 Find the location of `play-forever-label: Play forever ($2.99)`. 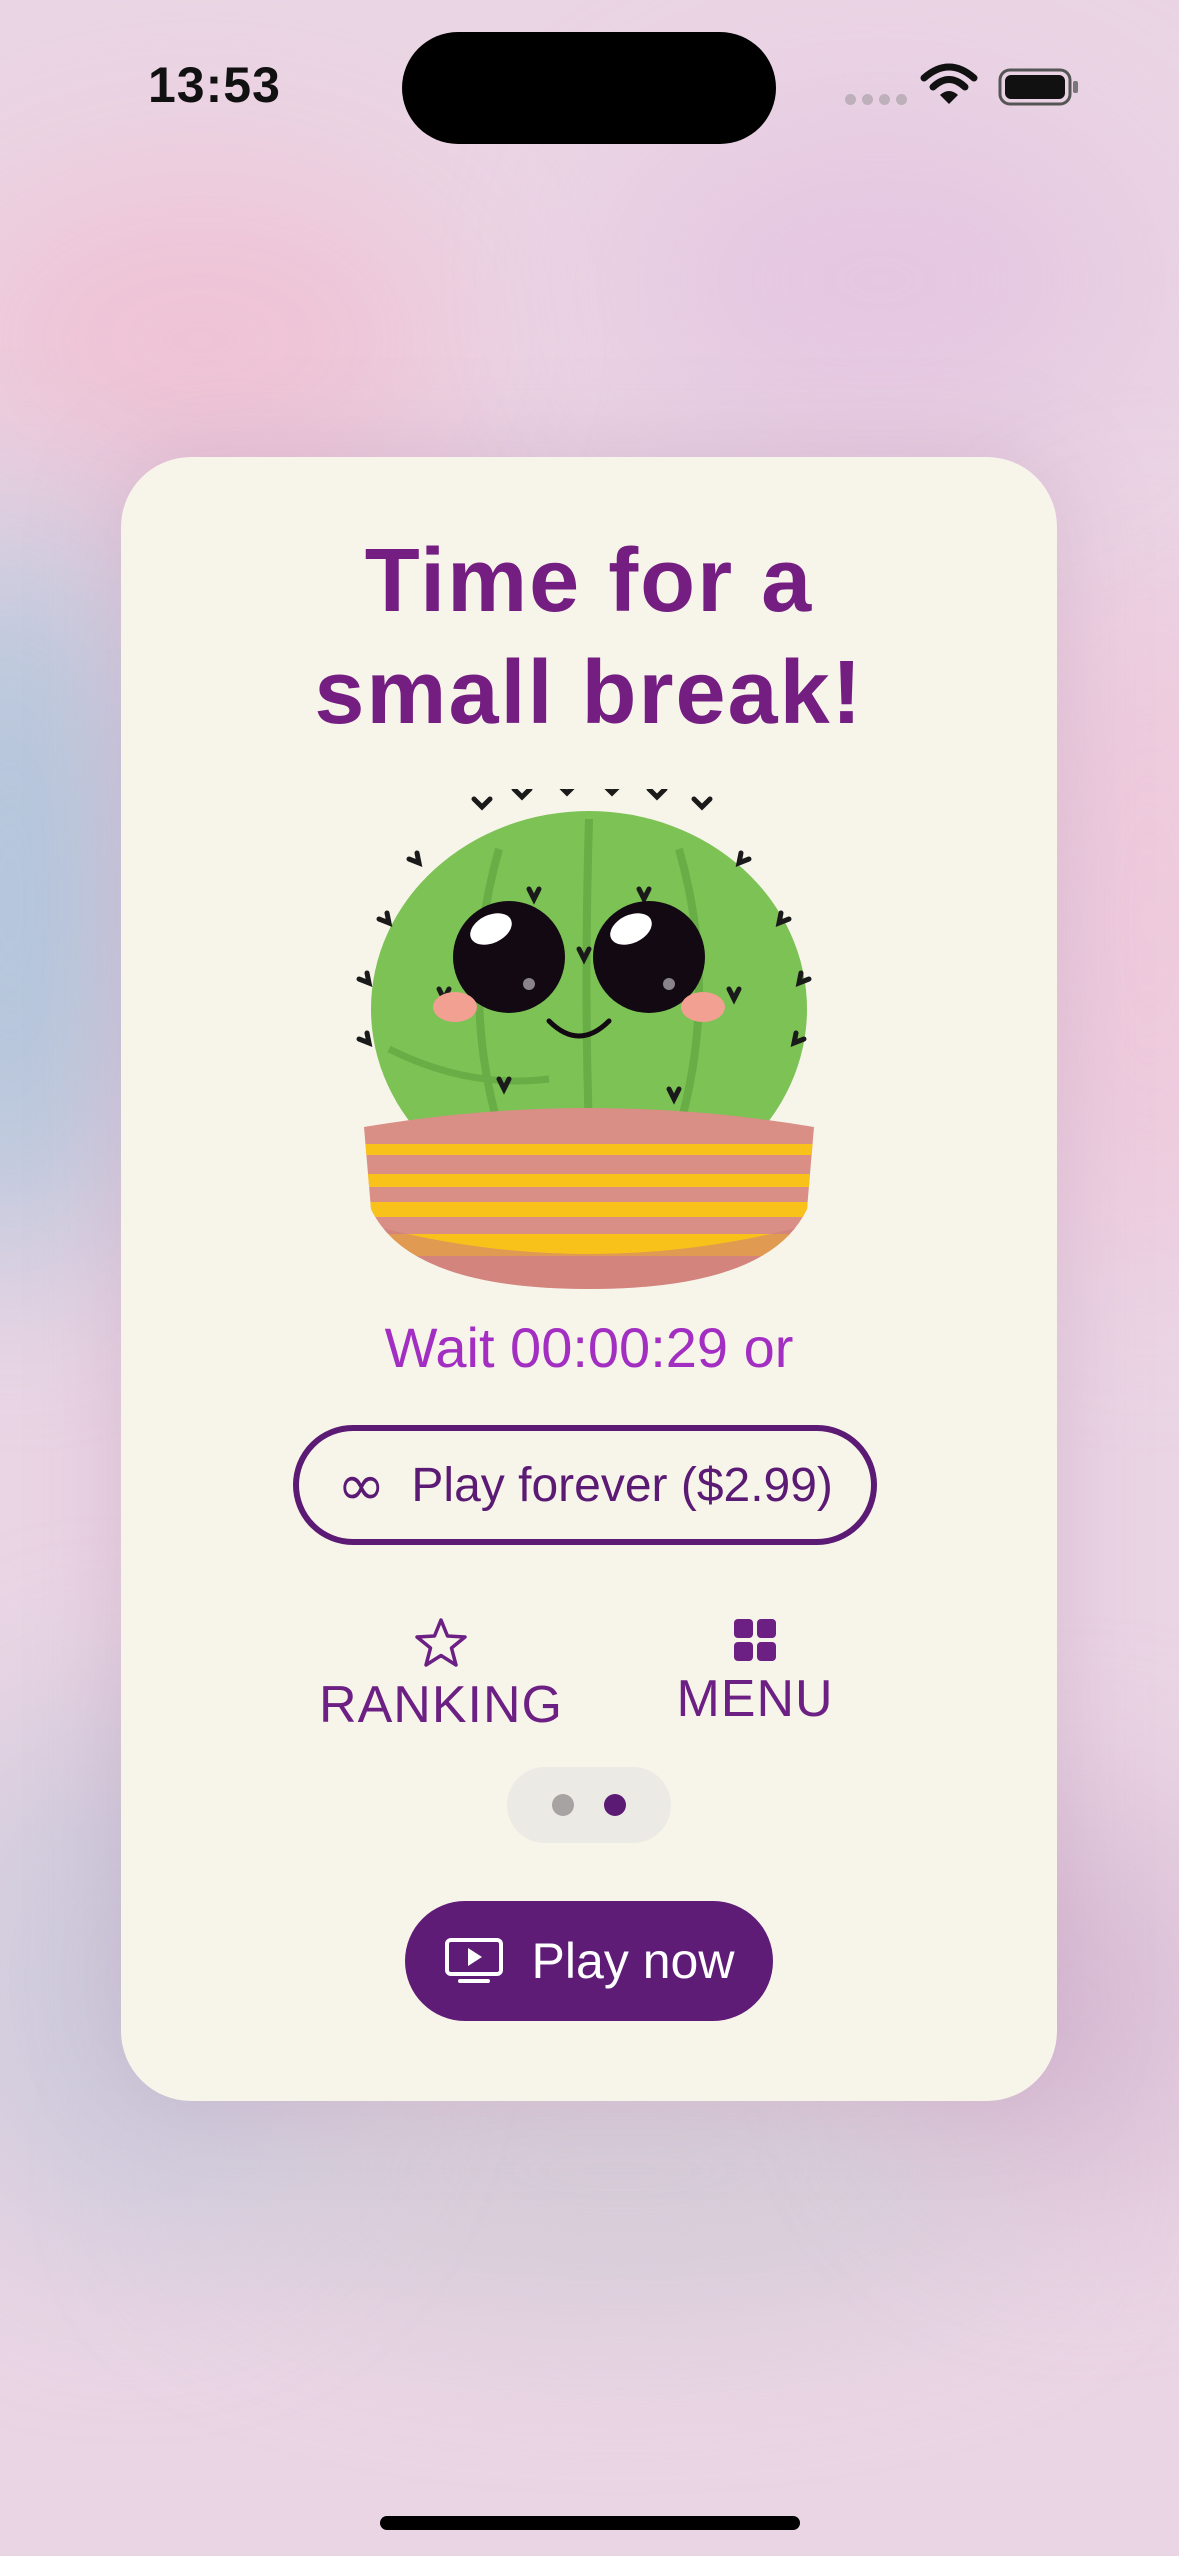

play-forever-label: Play forever ($2.99) is located at coordinates (622, 1485).